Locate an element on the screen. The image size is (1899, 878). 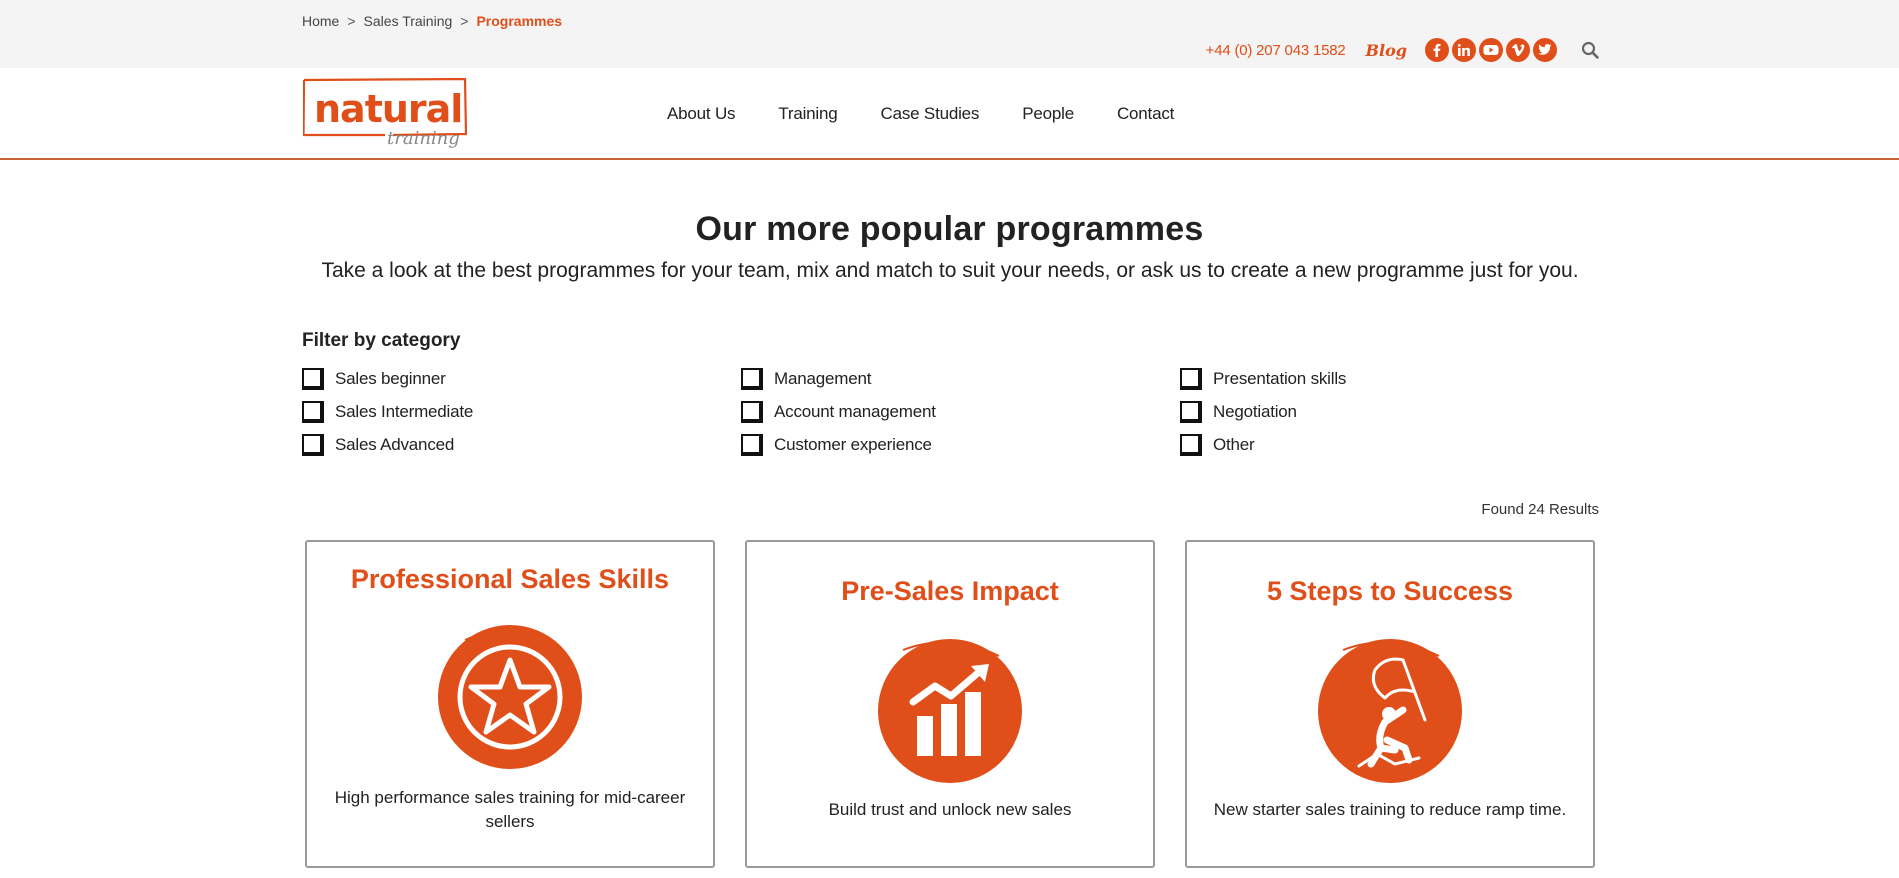
growth-chart-icon is located at coordinates (950, 711).